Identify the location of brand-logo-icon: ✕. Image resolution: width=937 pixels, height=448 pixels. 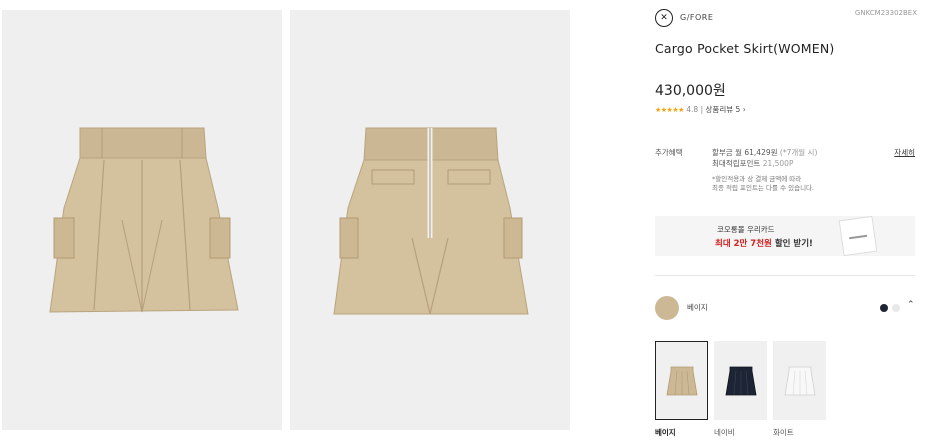
(664, 18).